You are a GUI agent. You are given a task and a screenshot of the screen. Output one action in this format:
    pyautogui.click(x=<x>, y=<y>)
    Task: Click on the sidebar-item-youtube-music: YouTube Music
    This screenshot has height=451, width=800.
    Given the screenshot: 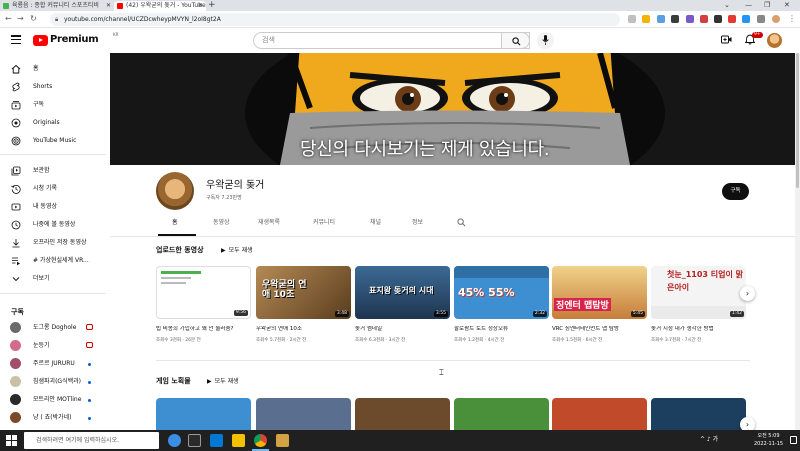 What is the action you would take?
    pyautogui.click(x=53, y=141)
    